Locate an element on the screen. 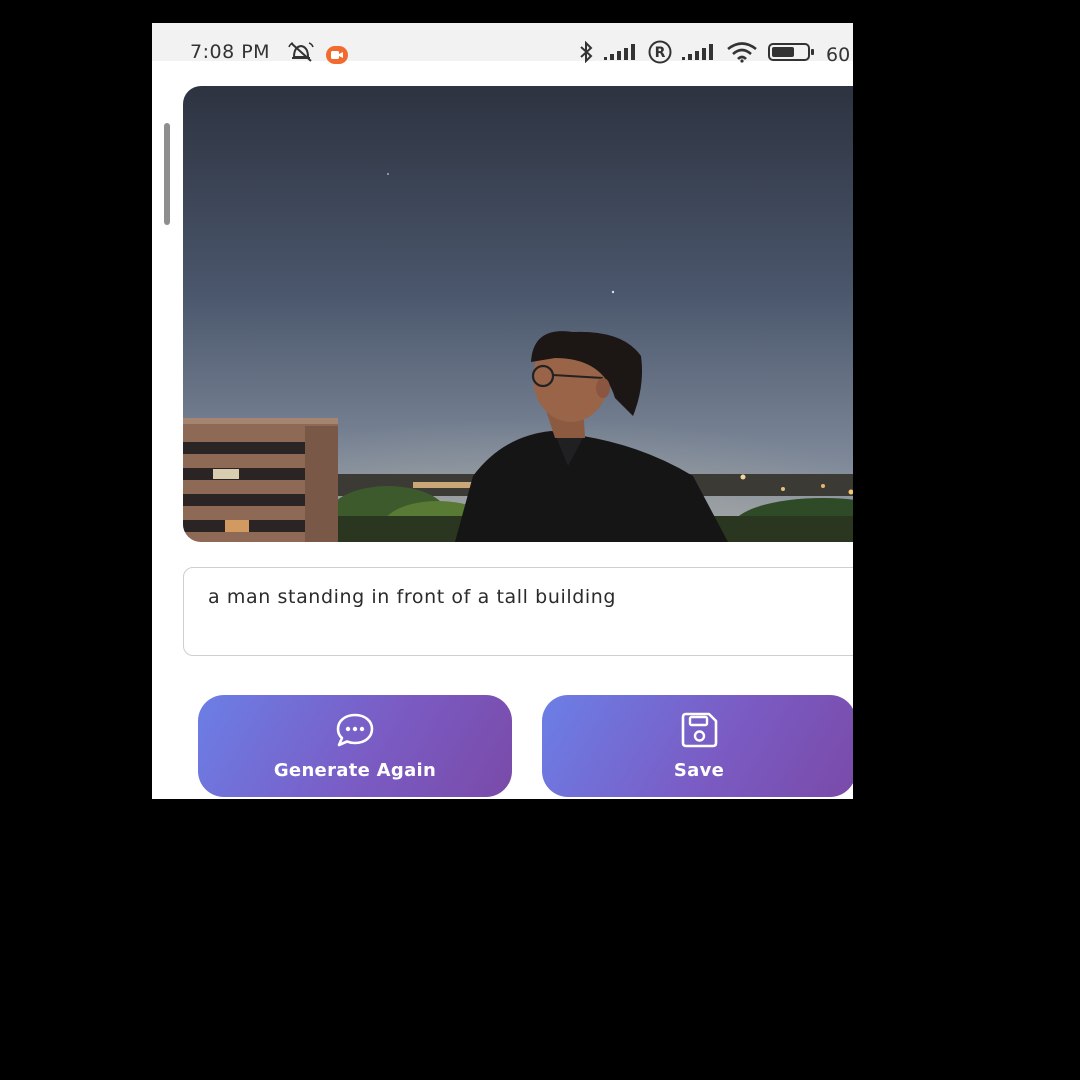 The height and width of the screenshot is (1080, 1080). bluetooth-icon is located at coordinates (586, 54).